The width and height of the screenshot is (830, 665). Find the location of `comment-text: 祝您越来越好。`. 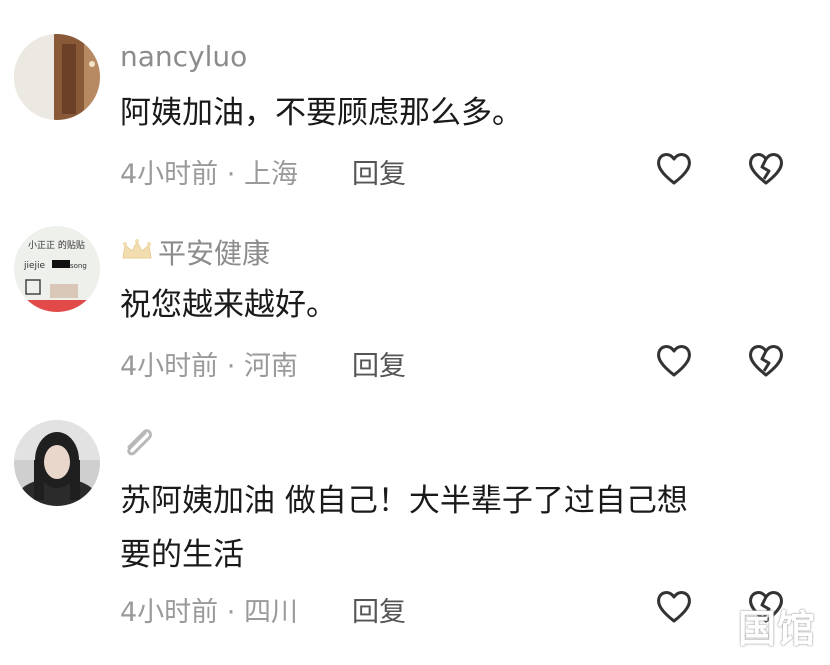

comment-text: 祝您越来越好。 is located at coordinates (445, 305).